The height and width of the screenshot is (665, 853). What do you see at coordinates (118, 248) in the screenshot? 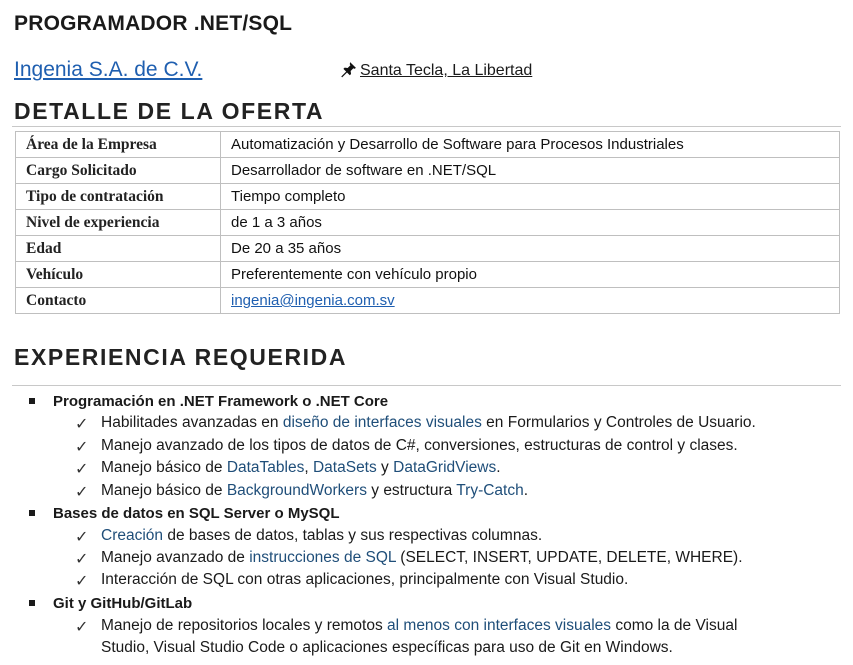
I see `row-label: Edad` at bounding box center [118, 248].